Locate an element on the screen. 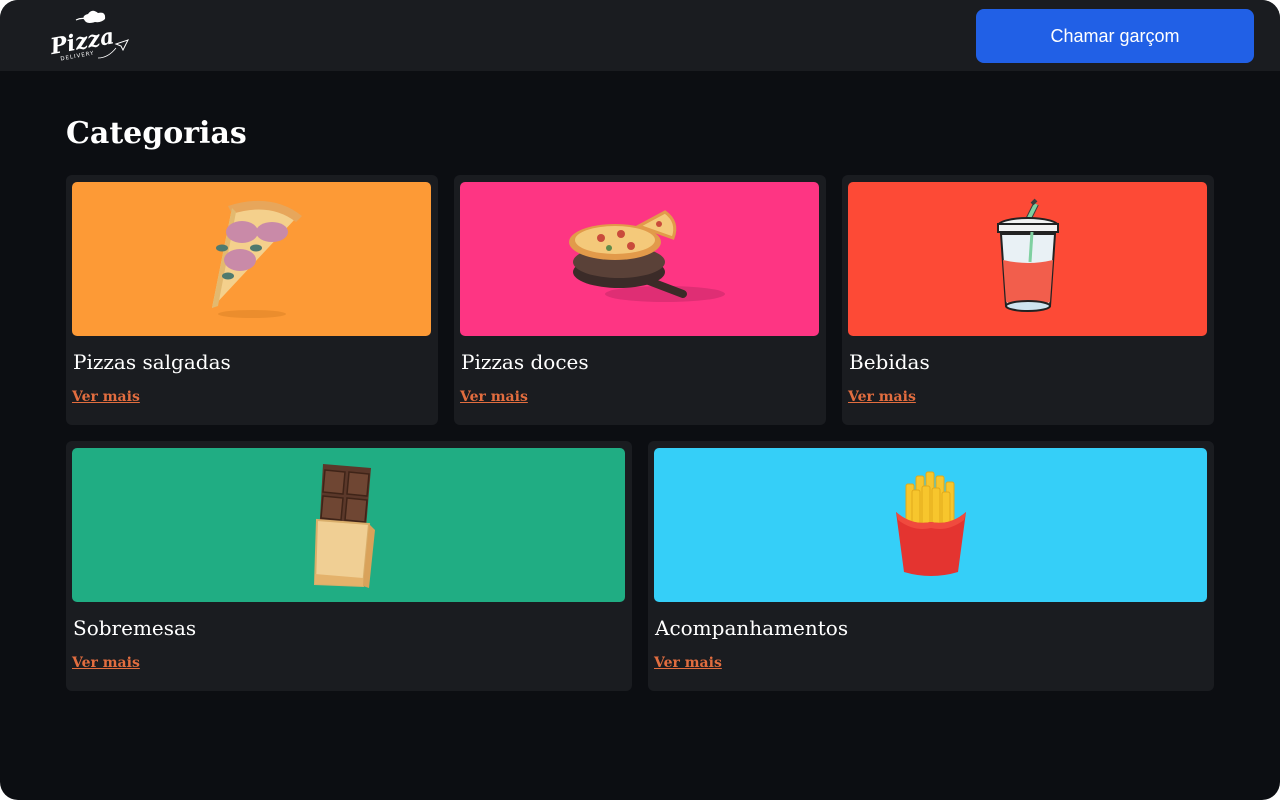 Image resolution: width=1280 pixels, height=800 pixels. category-card-acompanhamentos: Acompanhamentos Ver mais is located at coordinates (931, 566).